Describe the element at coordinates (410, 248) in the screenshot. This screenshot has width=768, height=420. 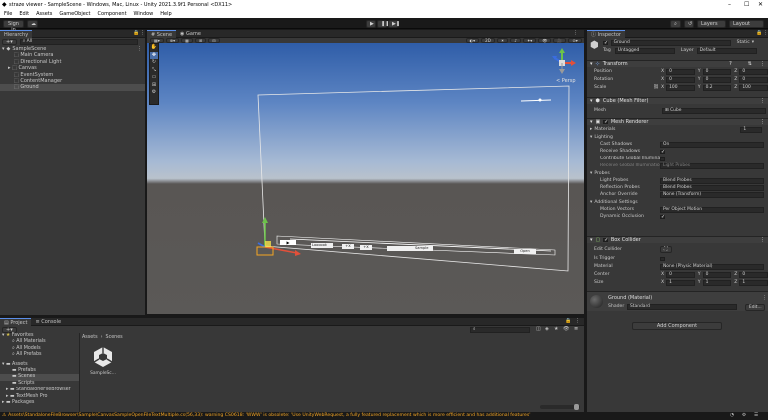
I see `ui-field-3: Sample` at that location.